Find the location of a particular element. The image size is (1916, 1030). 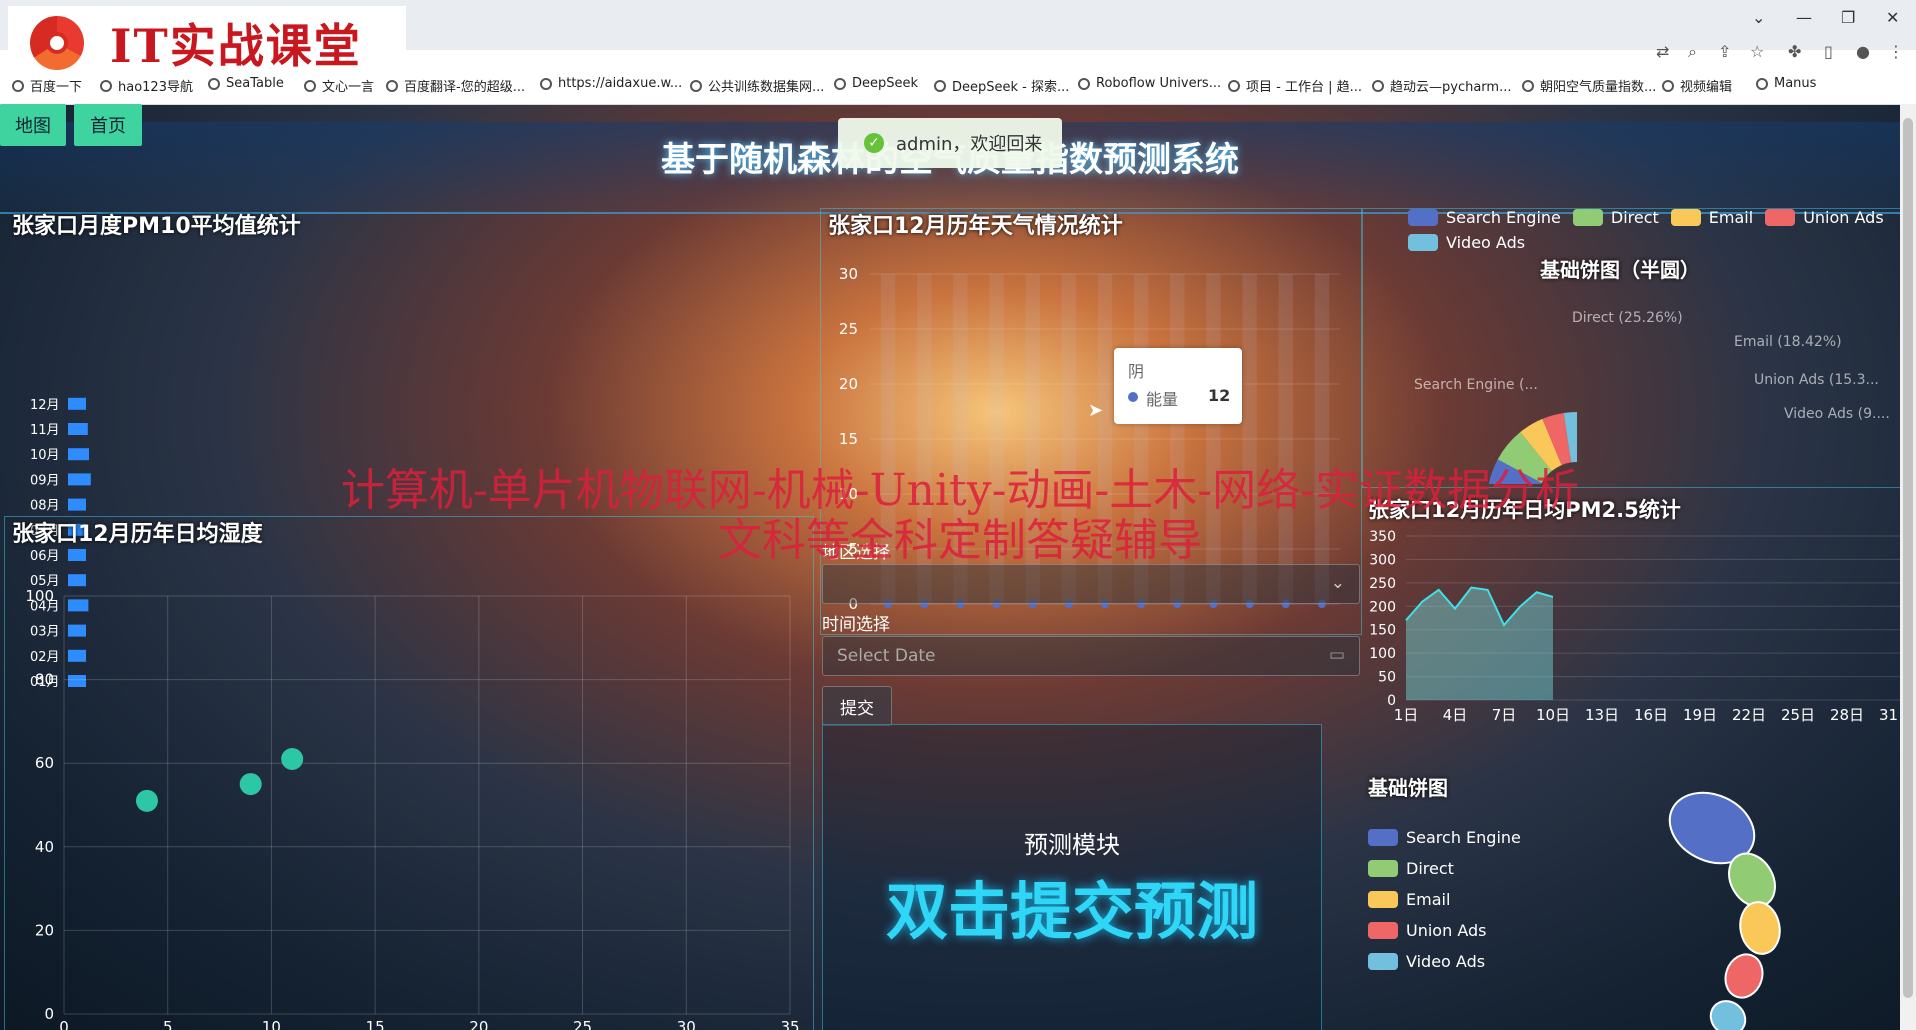

legend-label: Video Ads is located at coordinates (1446, 961).